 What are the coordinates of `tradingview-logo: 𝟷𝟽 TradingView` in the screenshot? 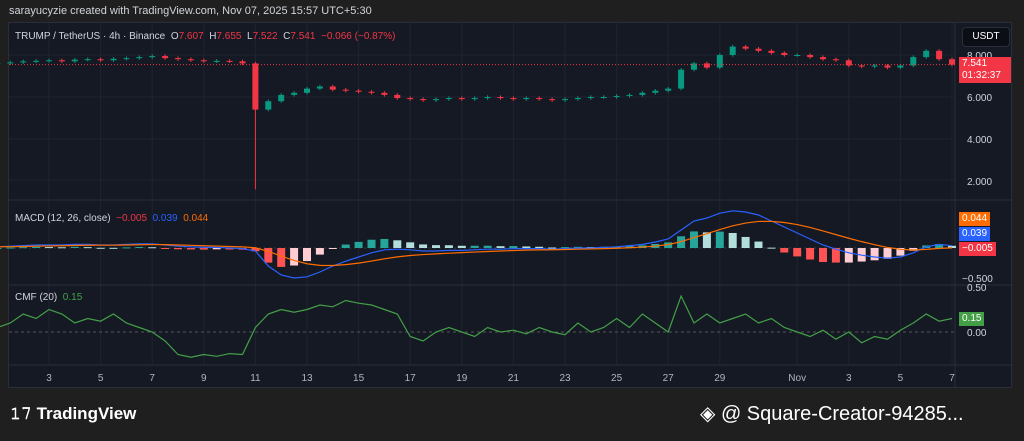 It's located at (73, 414).